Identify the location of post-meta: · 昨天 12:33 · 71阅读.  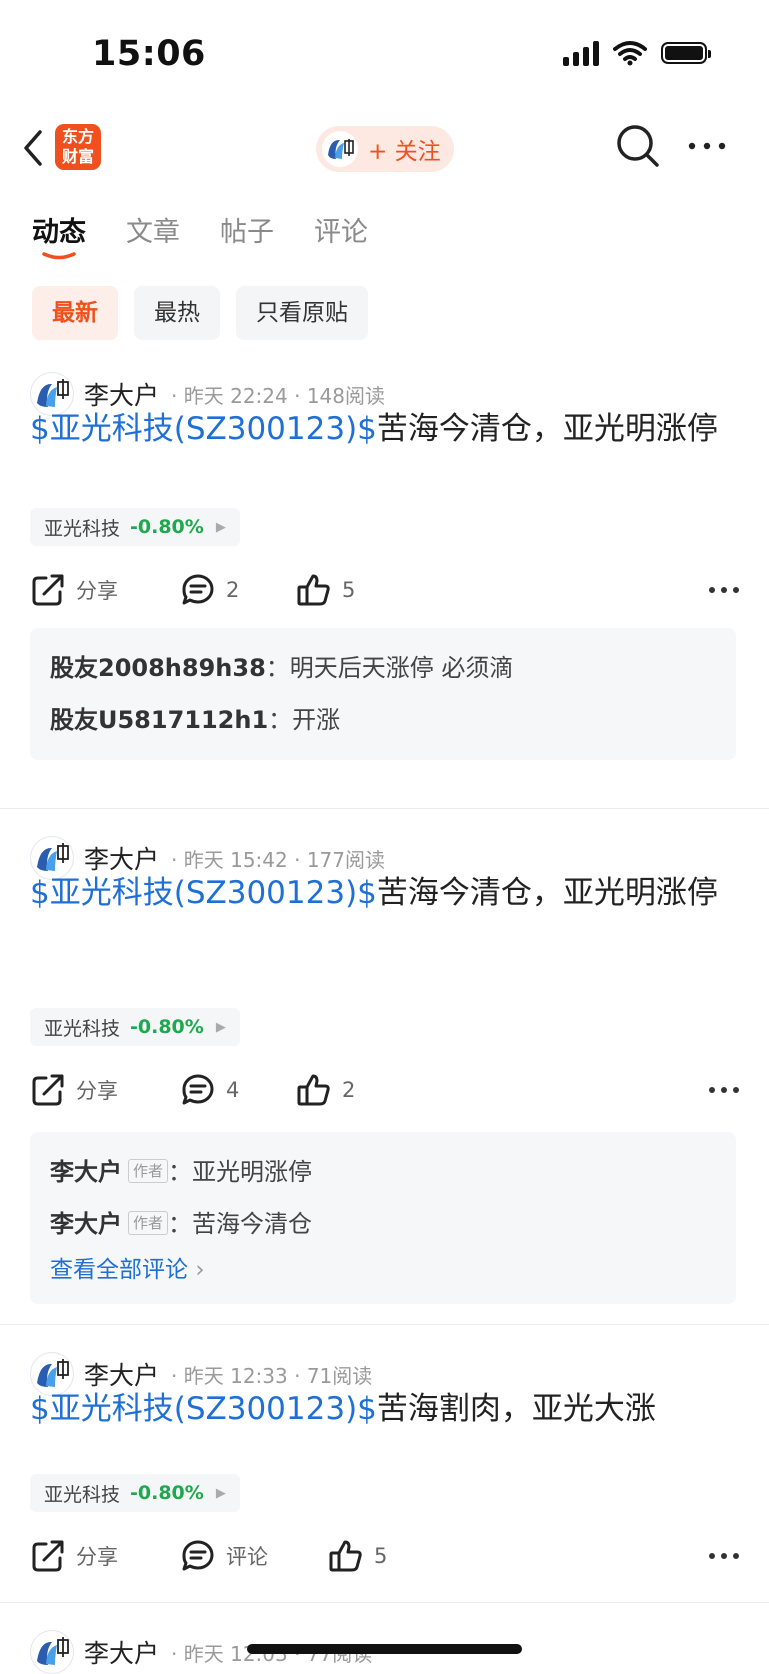
(272, 1375).